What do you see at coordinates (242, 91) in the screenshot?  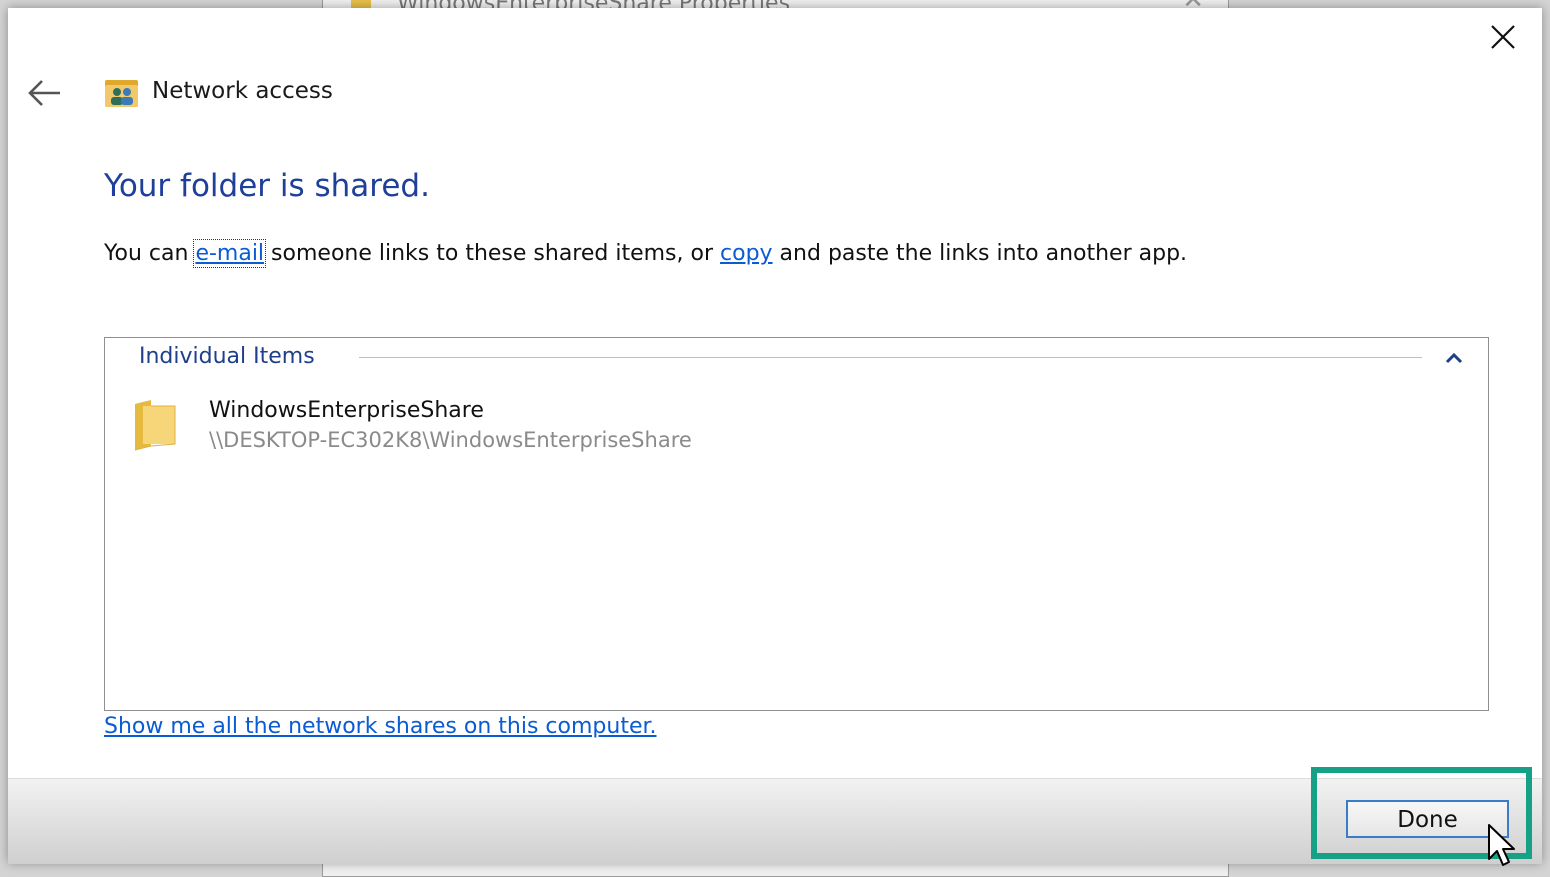 I see `dialog-header-title: Network access` at bounding box center [242, 91].